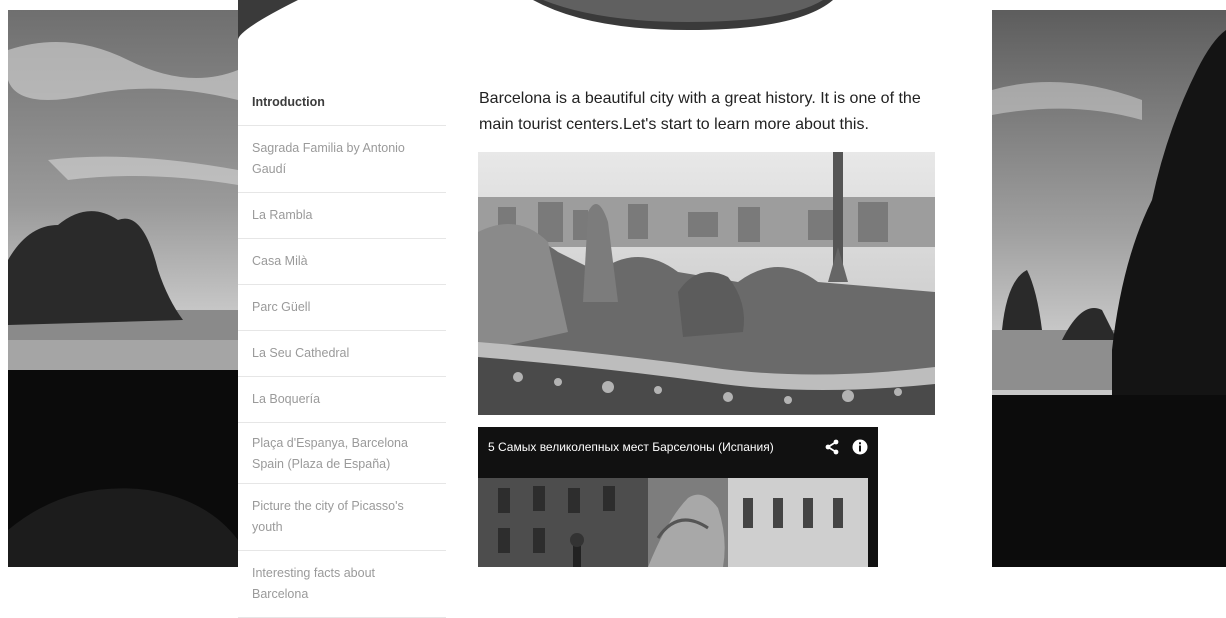 This screenshot has width=1226, height=618. What do you see at coordinates (860, 447) in the screenshot?
I see `info-icon` at bounding box center [860, 447].